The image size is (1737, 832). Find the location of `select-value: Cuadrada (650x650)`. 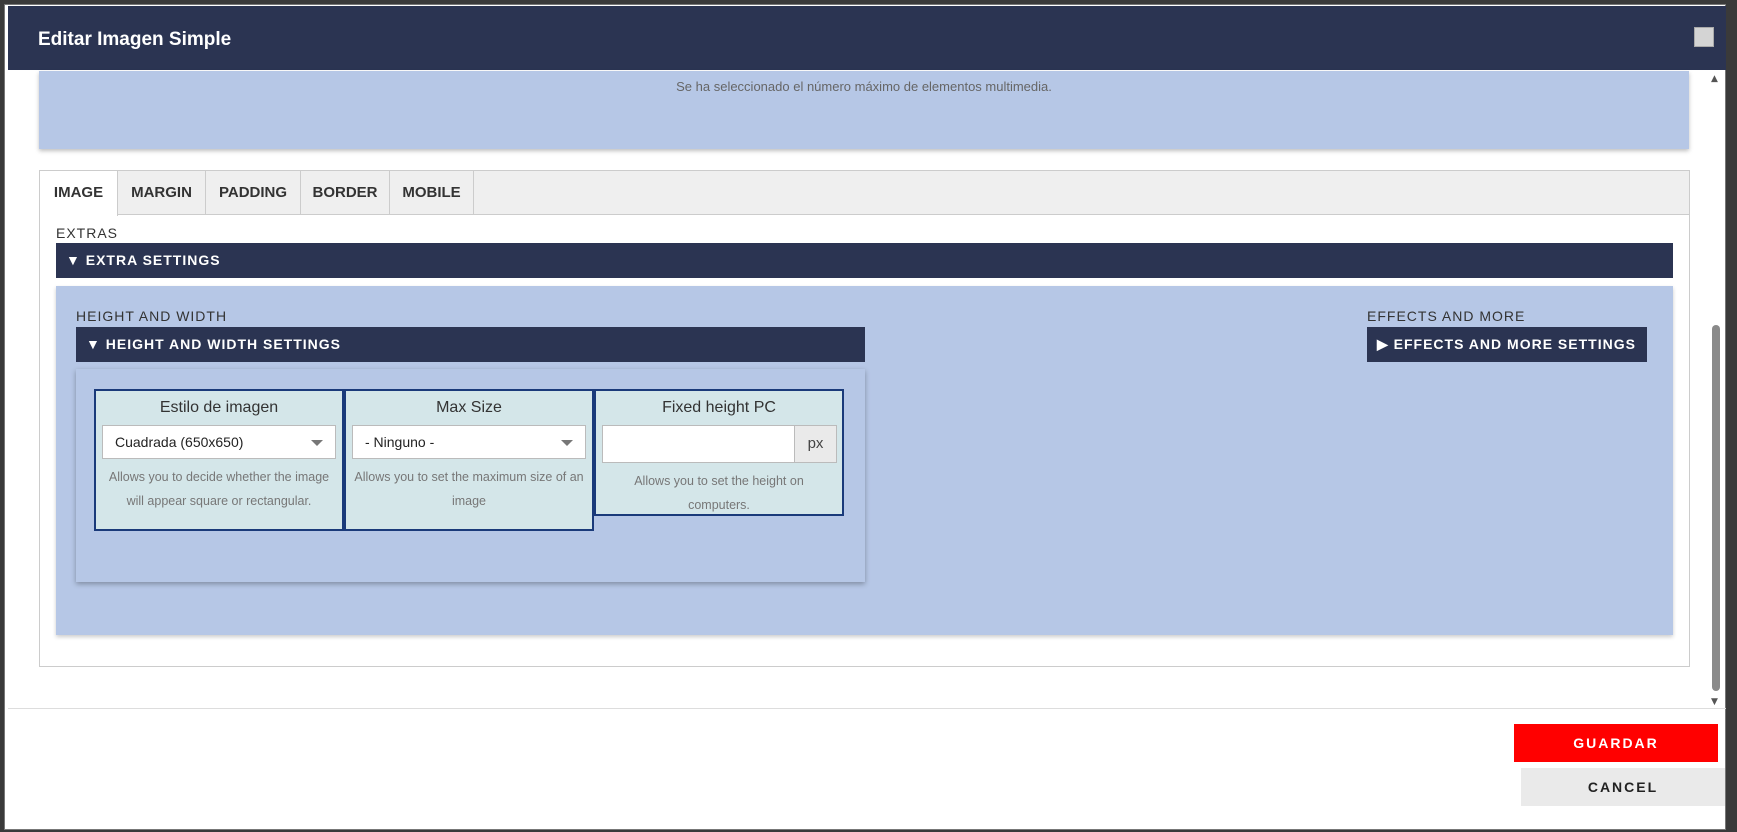

select-value: Cuadrada (650x650) is located at coordinates (179, 442).